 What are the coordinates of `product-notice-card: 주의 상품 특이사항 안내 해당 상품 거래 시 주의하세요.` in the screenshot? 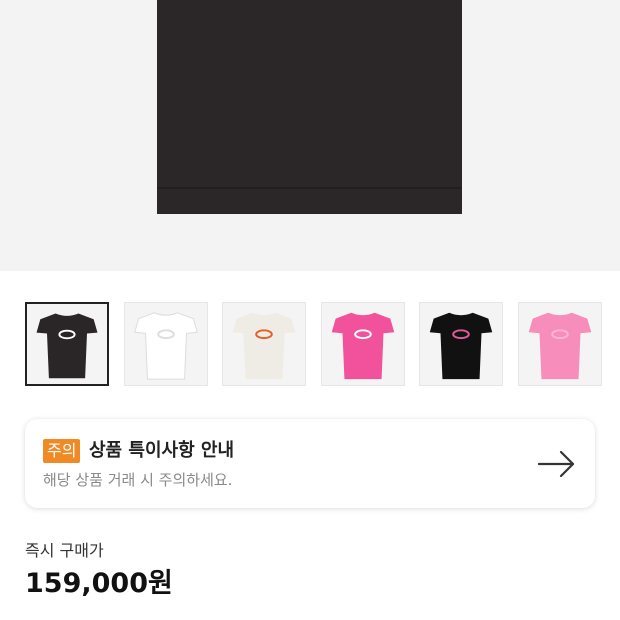 It's located at (310, 463).